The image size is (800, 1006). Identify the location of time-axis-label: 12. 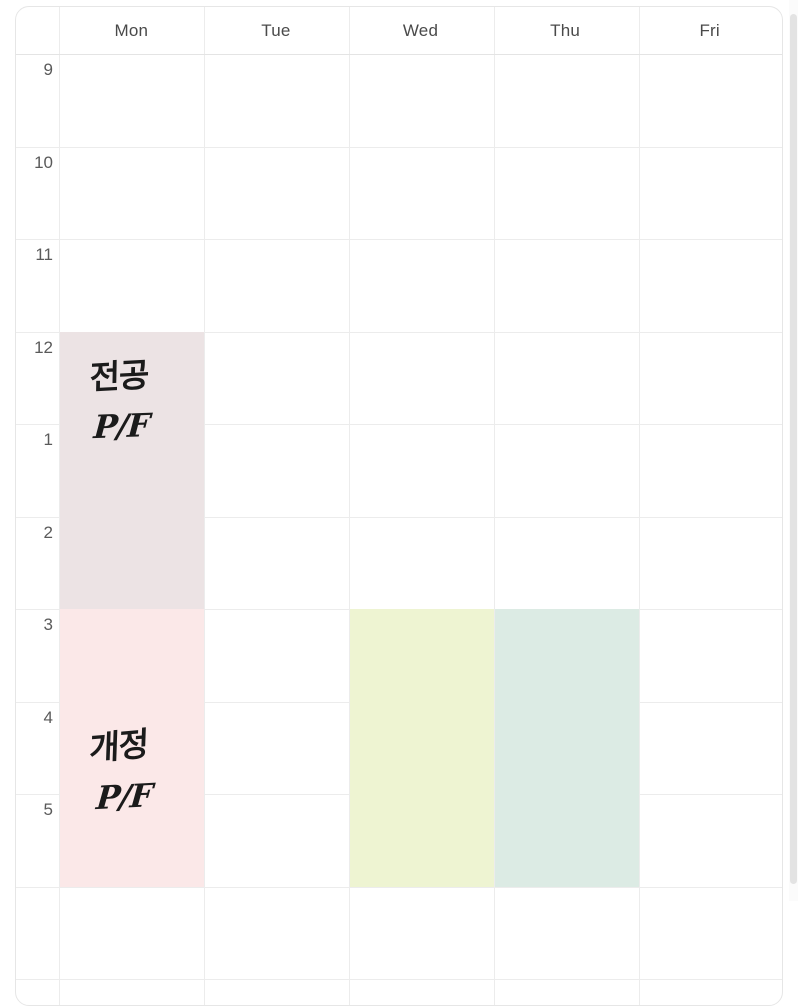
(43, 347).